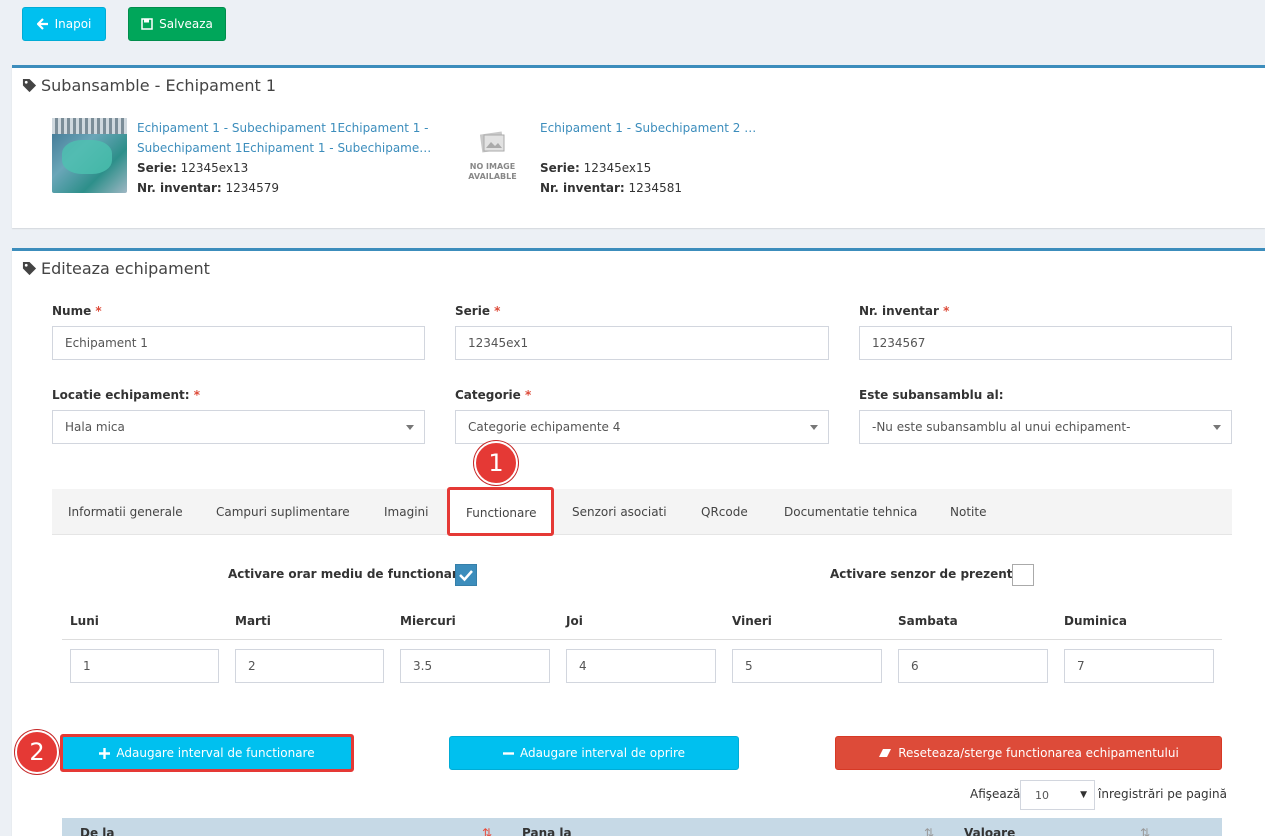  I want to click on day-label-luni: Luni, so click(84, 621).